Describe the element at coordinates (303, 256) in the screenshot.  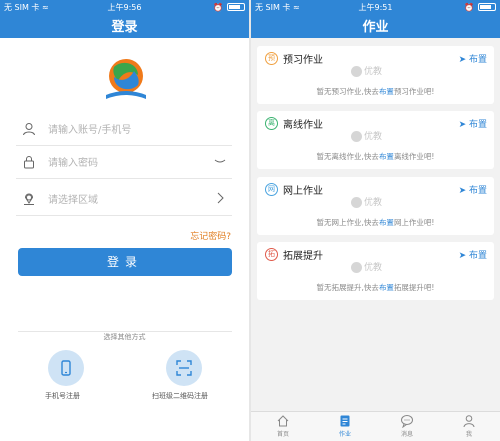
I see `card-title: 拓展提升` at that location.